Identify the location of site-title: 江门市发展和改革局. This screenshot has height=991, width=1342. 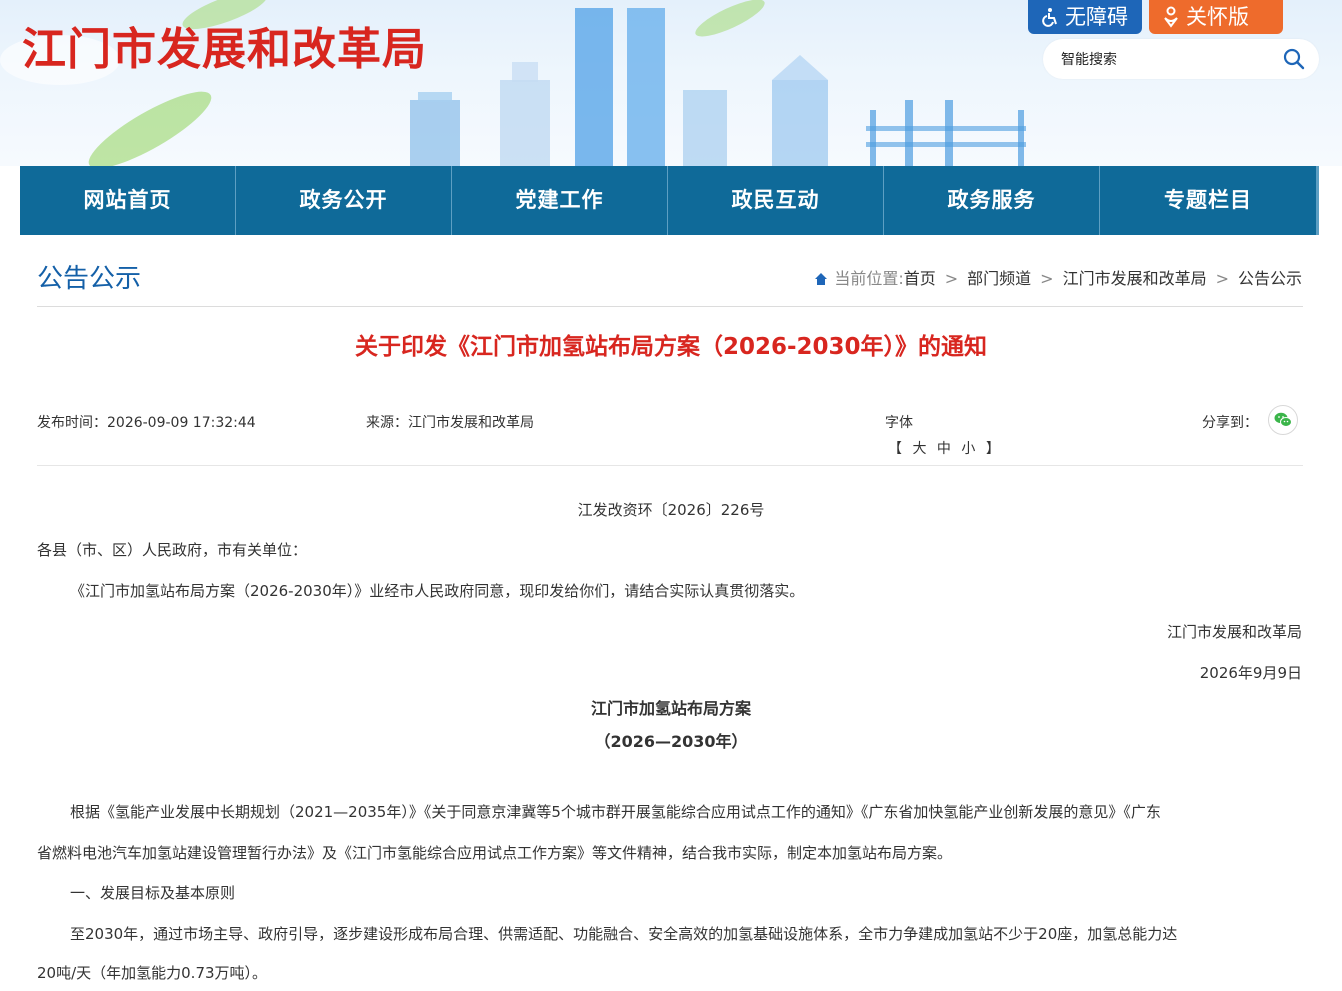
(224, 50).